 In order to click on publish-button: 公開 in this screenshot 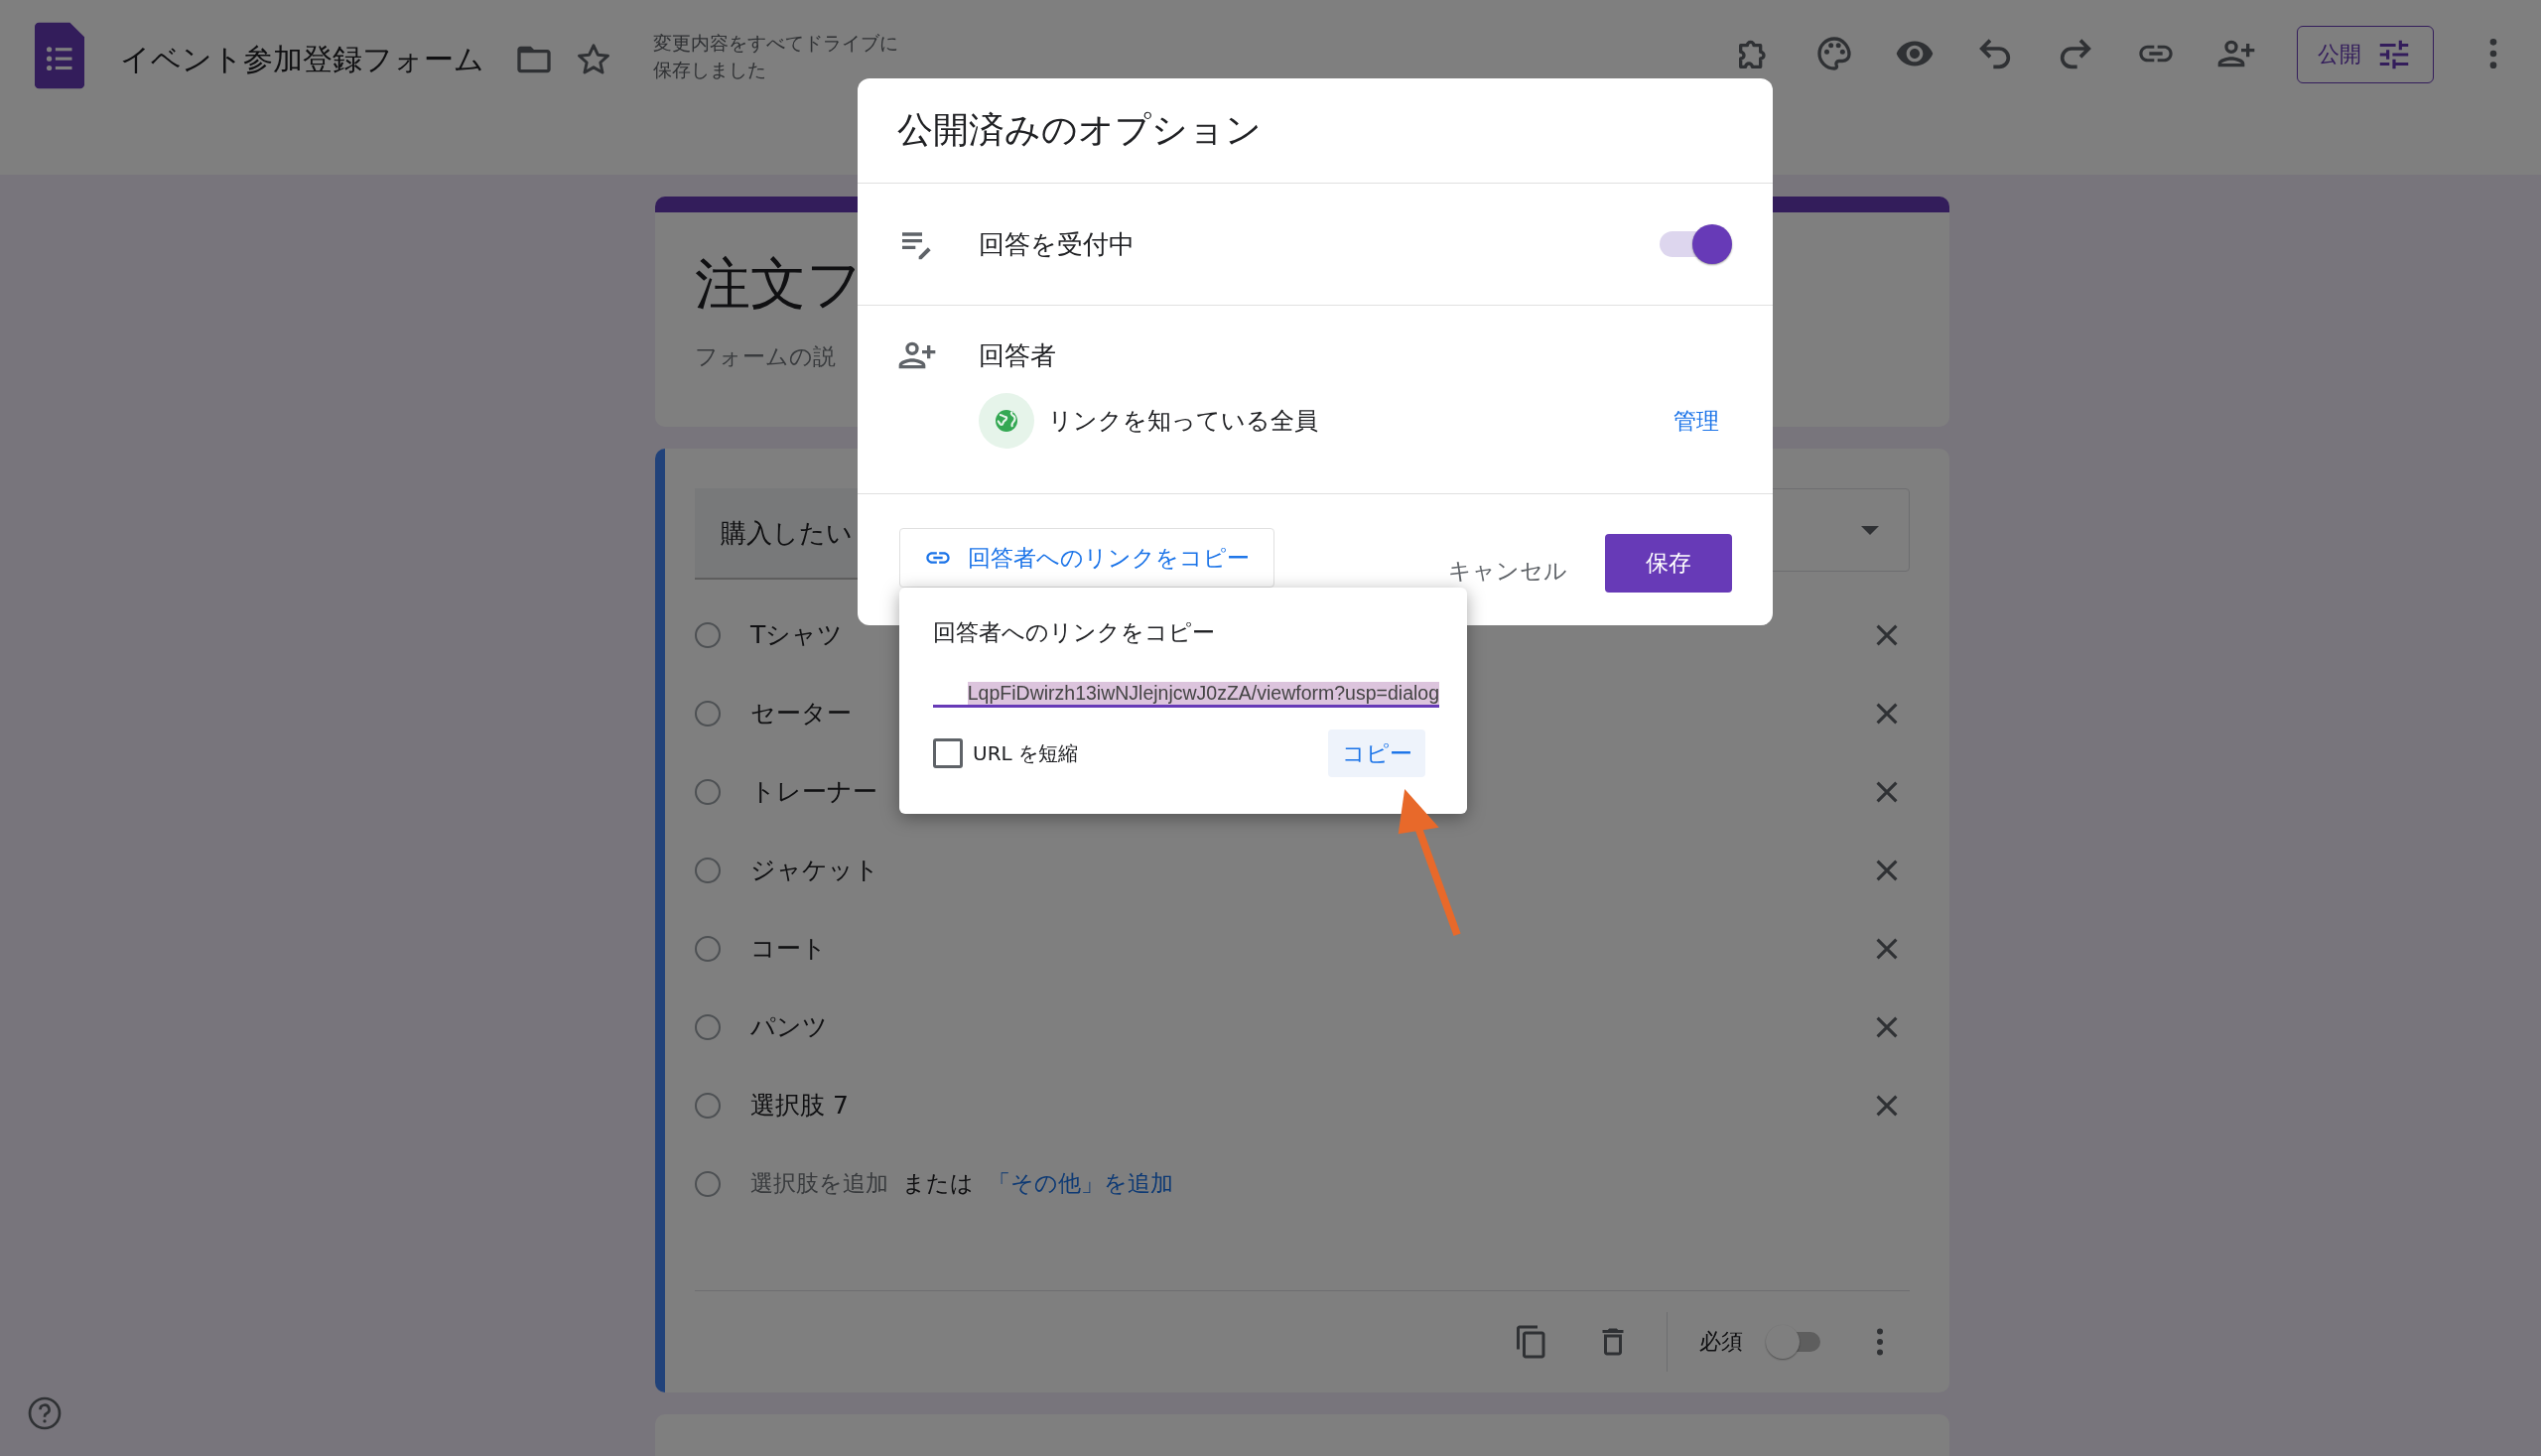, I will do `click(2365, 54)`.